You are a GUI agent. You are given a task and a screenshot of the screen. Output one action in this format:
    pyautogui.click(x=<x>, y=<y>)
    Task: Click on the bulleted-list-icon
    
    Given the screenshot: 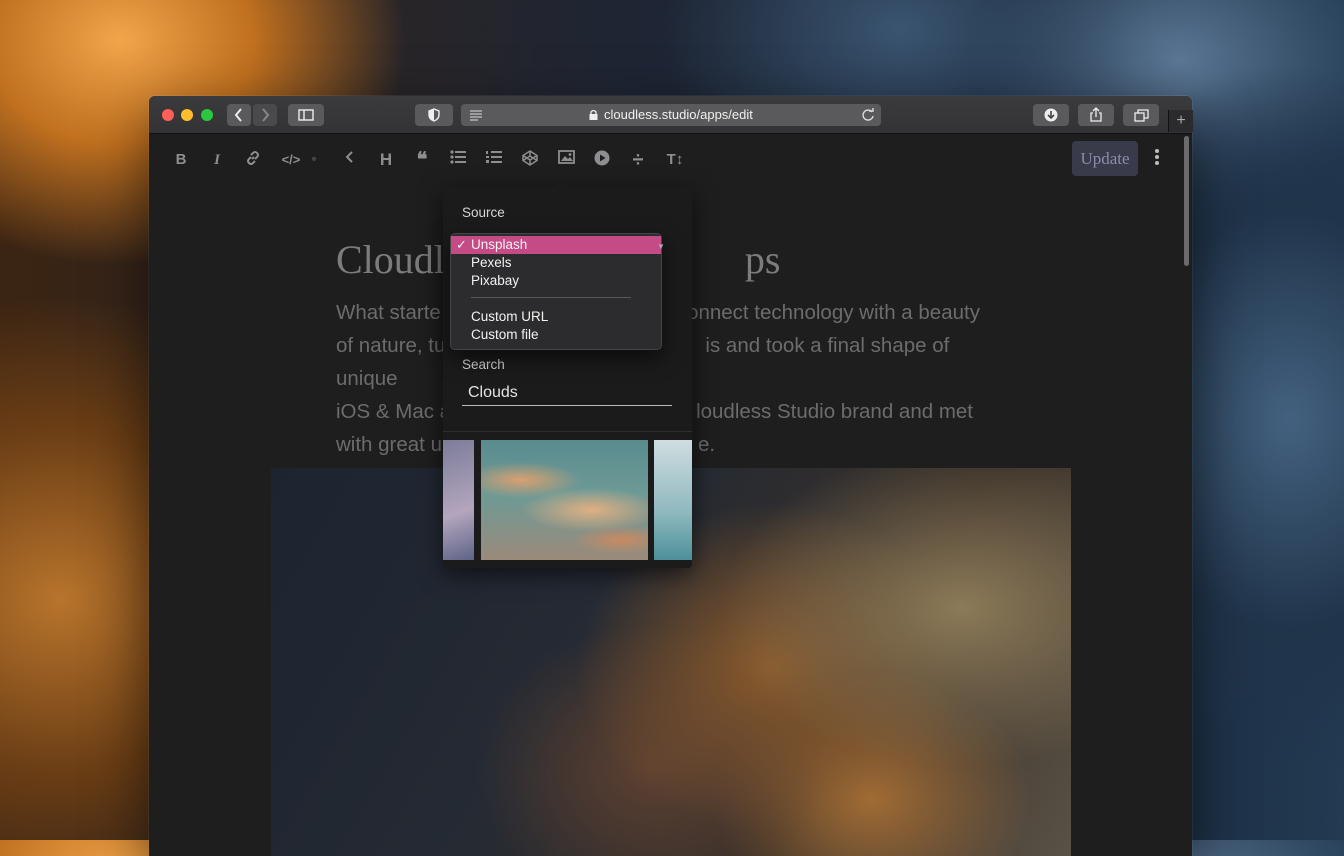 What is the action you would take?
    pyautogui.click(x=458, y=160)
    